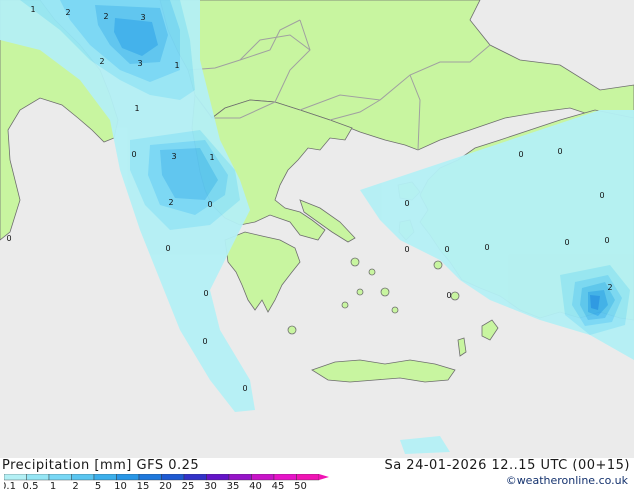 This screenshot has width=634, height=490. Describe the element at coordinates (324, 477) in the screenshot. I see `legend-arrow-tip` at that location.